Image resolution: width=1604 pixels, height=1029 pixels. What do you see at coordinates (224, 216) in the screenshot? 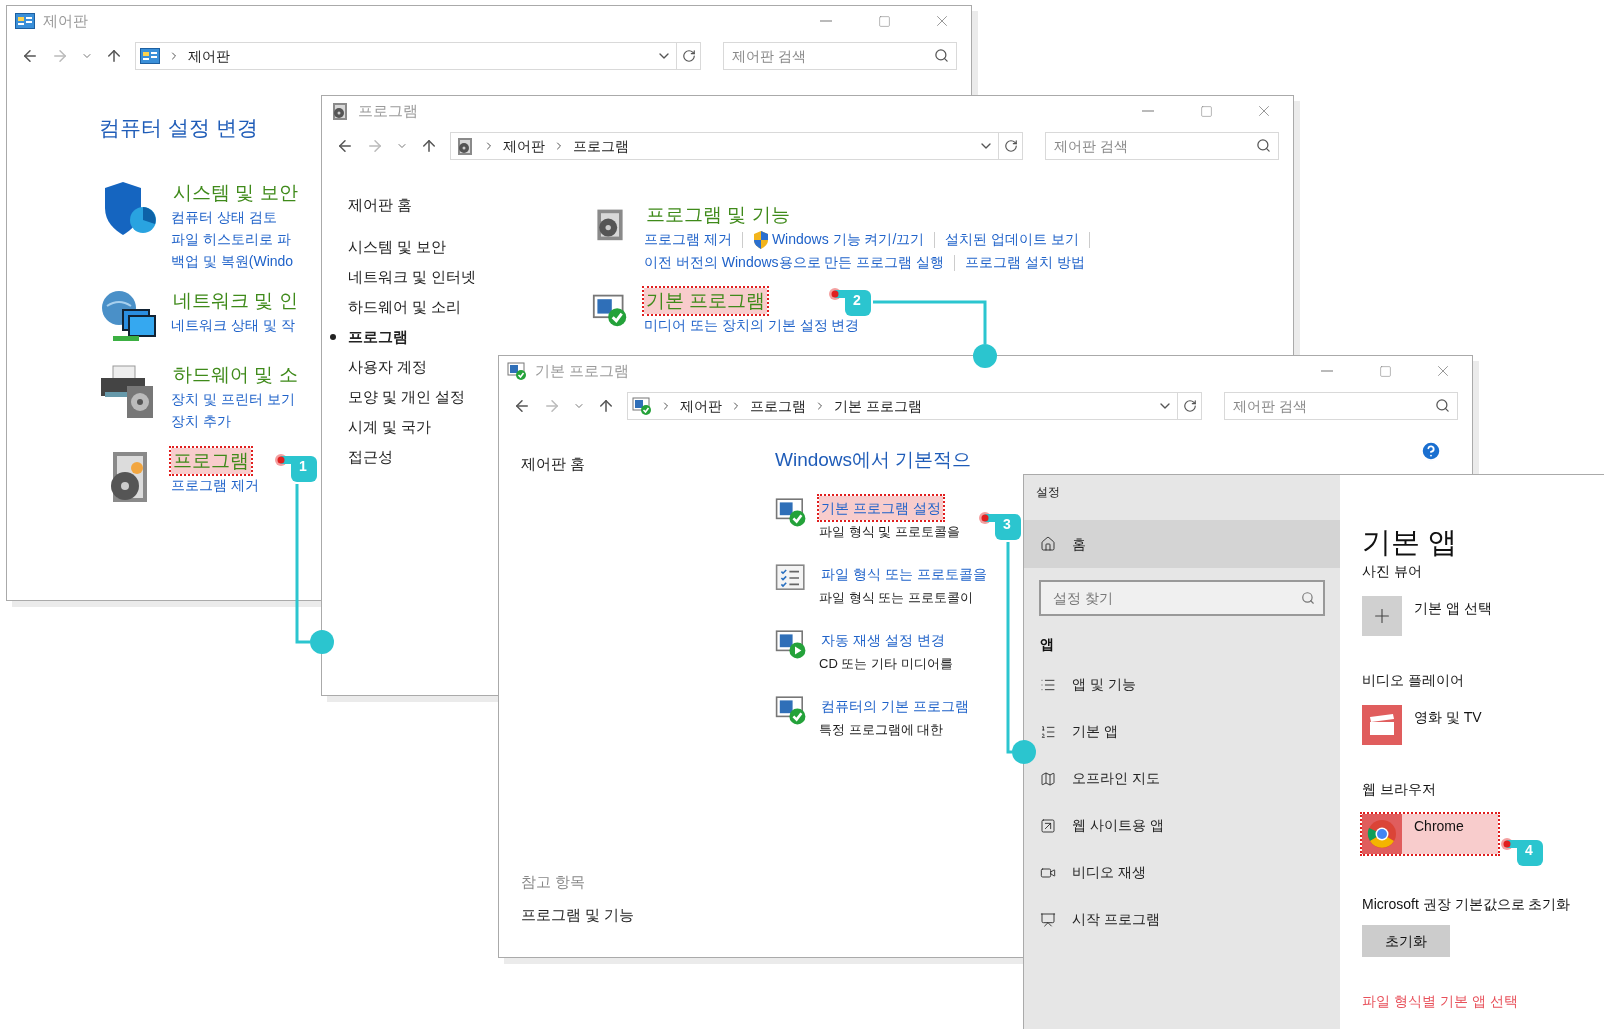
I see `category-link: 컴퓨터 상태 검토` at bounding box center [224, 216].